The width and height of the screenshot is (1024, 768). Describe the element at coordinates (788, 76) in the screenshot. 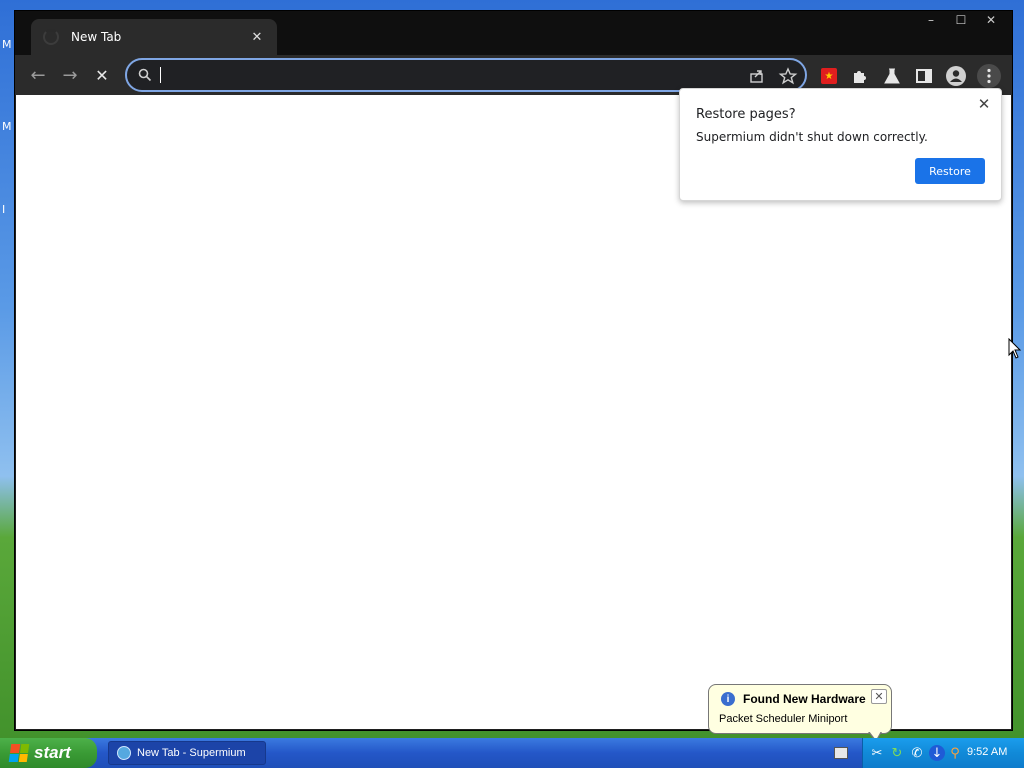

I see `bookmark-star-icon` at that location.